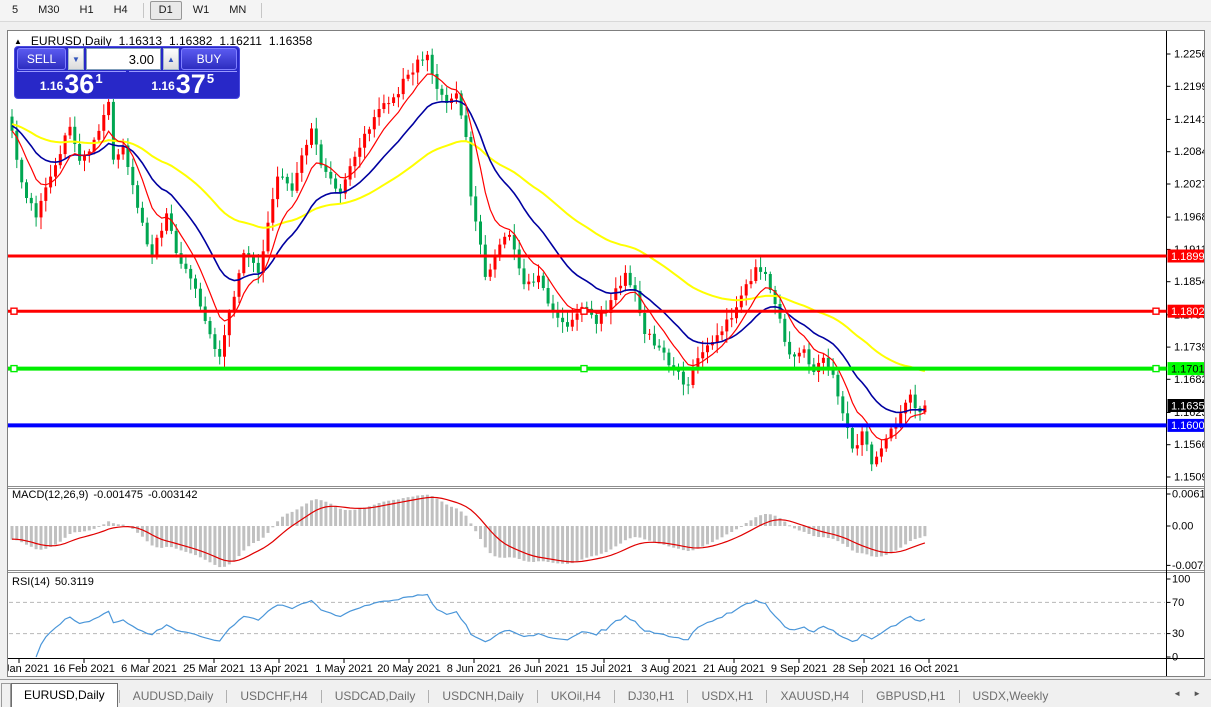 This screenshot has height=707, width=1211. What do you see at coordinates (929, 669) in the screenshot?
I see `svg-text: 16 Oct 2021` at bounding box center [929, 669].